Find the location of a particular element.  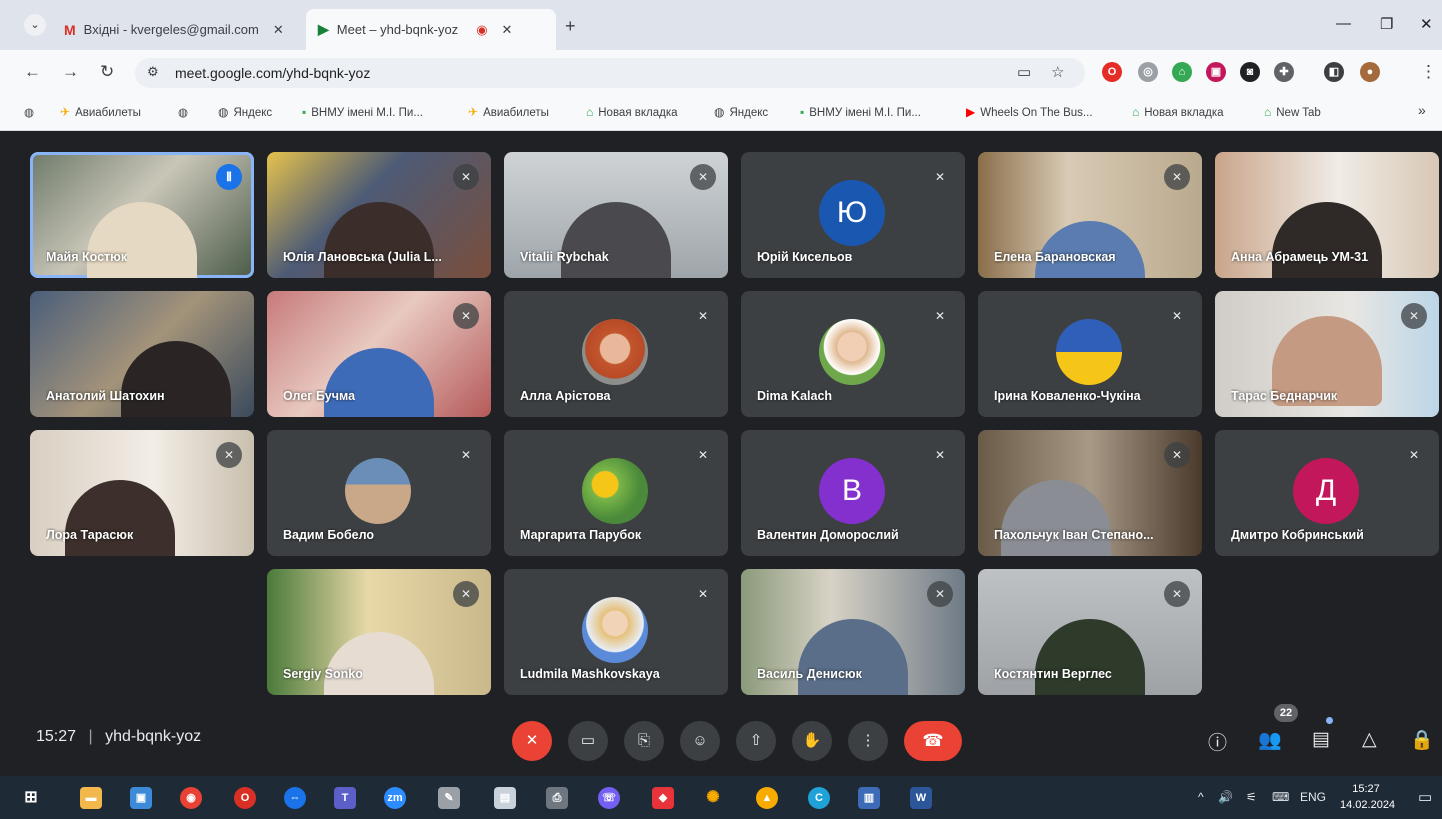

forward-arrow-icon: → is located at coordinates (70, 72).